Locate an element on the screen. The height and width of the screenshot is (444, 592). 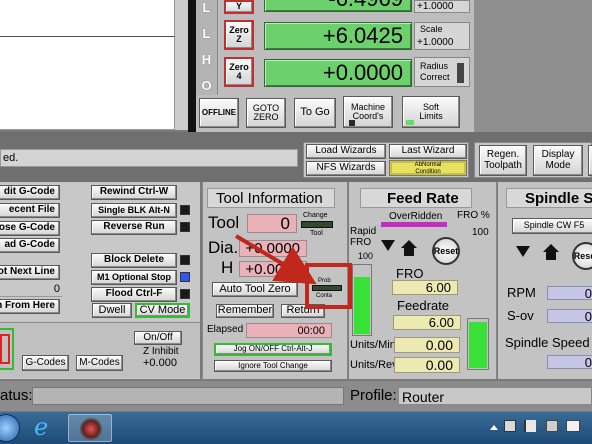
regen-toolpath-button: Regen. Toolpath is located at coordinates (503, 160).